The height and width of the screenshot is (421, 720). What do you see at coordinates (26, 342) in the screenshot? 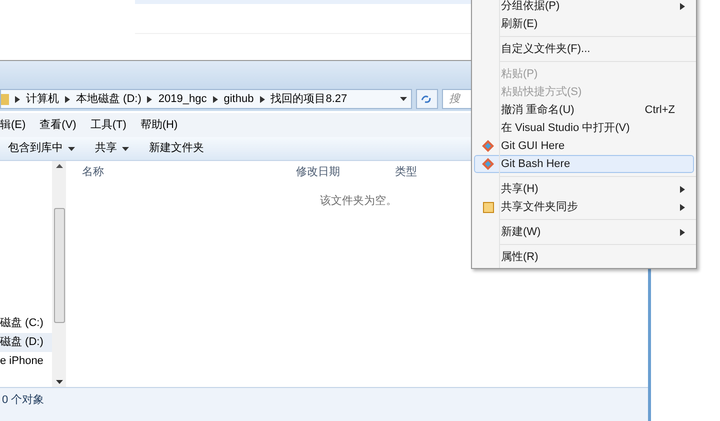
I see `nav-item: 磁盘 (D:)` at bounding box center [26, 342].